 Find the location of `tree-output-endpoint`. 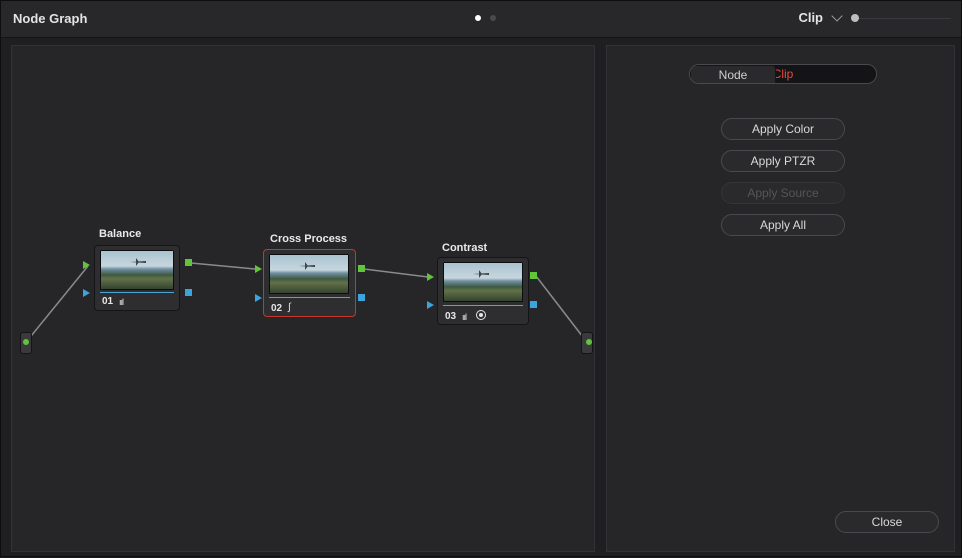

tree-output-endpoint is located at coordinates (587, 343).